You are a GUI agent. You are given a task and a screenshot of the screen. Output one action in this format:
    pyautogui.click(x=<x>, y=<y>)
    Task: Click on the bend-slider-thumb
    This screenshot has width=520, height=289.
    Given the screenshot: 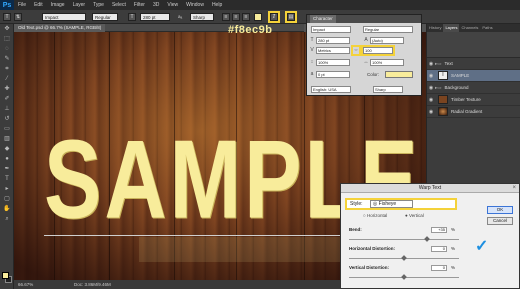 What is the action you would take?
    pyautogui.click(x=427, y=239)
    